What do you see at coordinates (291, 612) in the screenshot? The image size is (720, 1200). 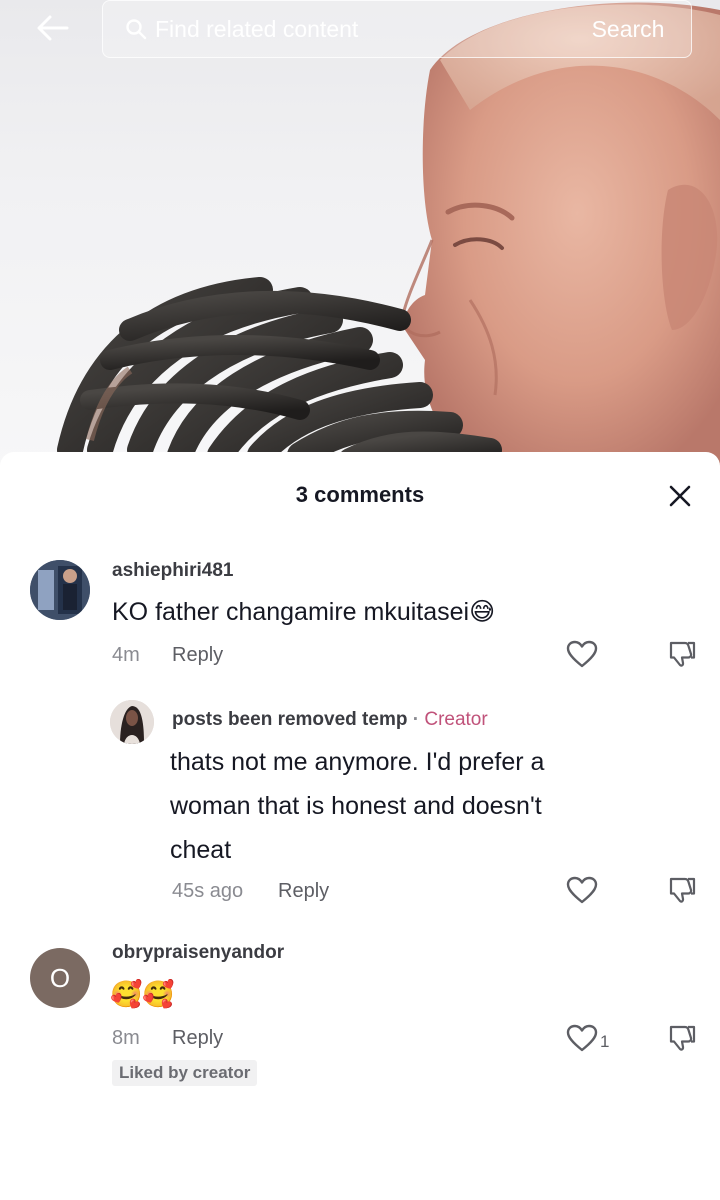 I see `comment-text-content: KO father changamire mkuitasei` at bounding box center [291, 612].